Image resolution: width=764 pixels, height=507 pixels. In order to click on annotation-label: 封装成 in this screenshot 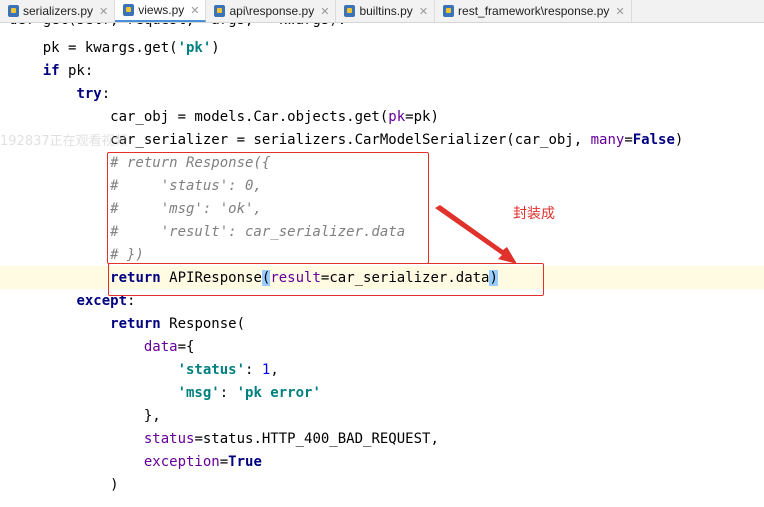, I will do `click(534, 214)`.